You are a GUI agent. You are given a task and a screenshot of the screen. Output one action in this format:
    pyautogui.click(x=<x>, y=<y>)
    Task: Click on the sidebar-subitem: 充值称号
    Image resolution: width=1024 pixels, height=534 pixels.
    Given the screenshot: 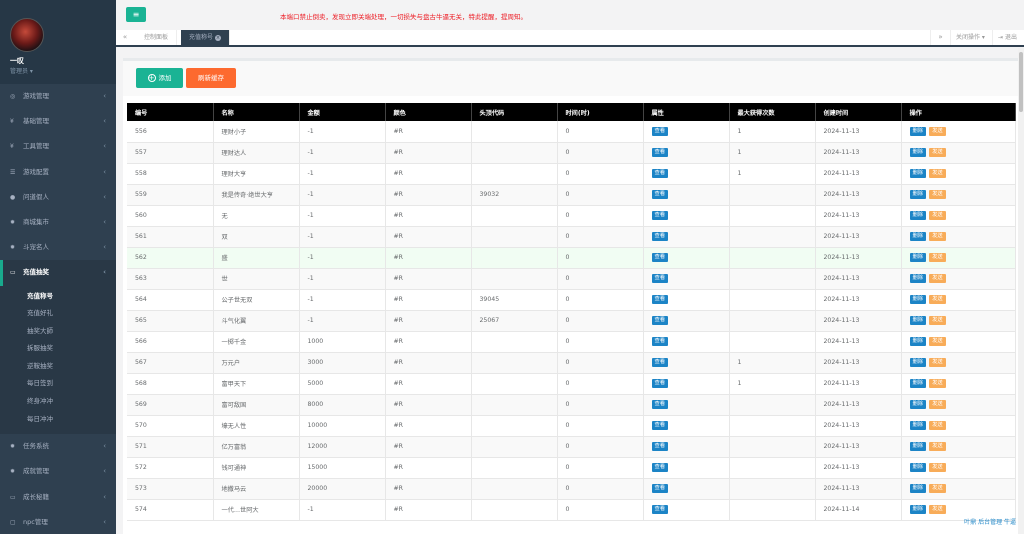 What is the action you would take?
    pyautogui.click(x=58, y=297)
    